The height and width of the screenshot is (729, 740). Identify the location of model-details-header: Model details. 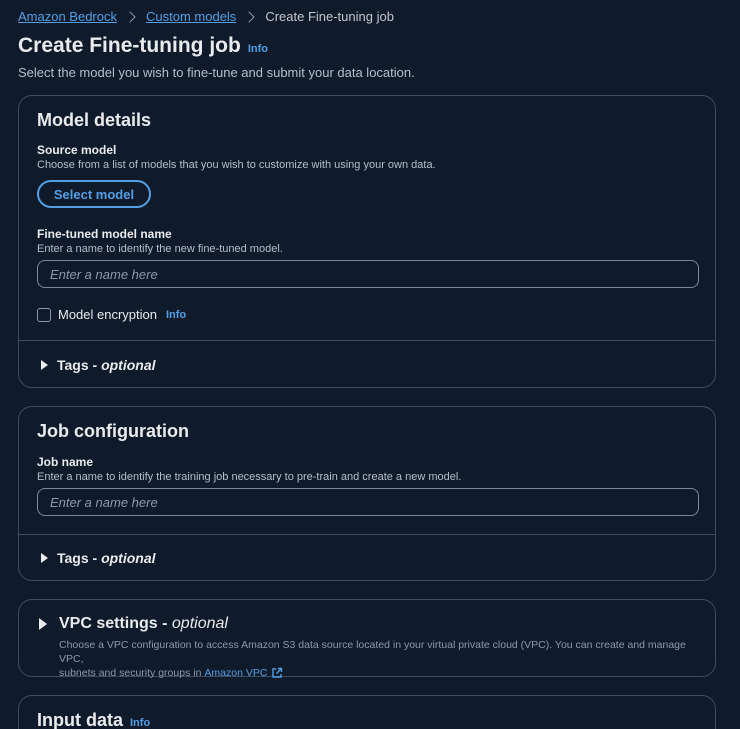
(94, 120).